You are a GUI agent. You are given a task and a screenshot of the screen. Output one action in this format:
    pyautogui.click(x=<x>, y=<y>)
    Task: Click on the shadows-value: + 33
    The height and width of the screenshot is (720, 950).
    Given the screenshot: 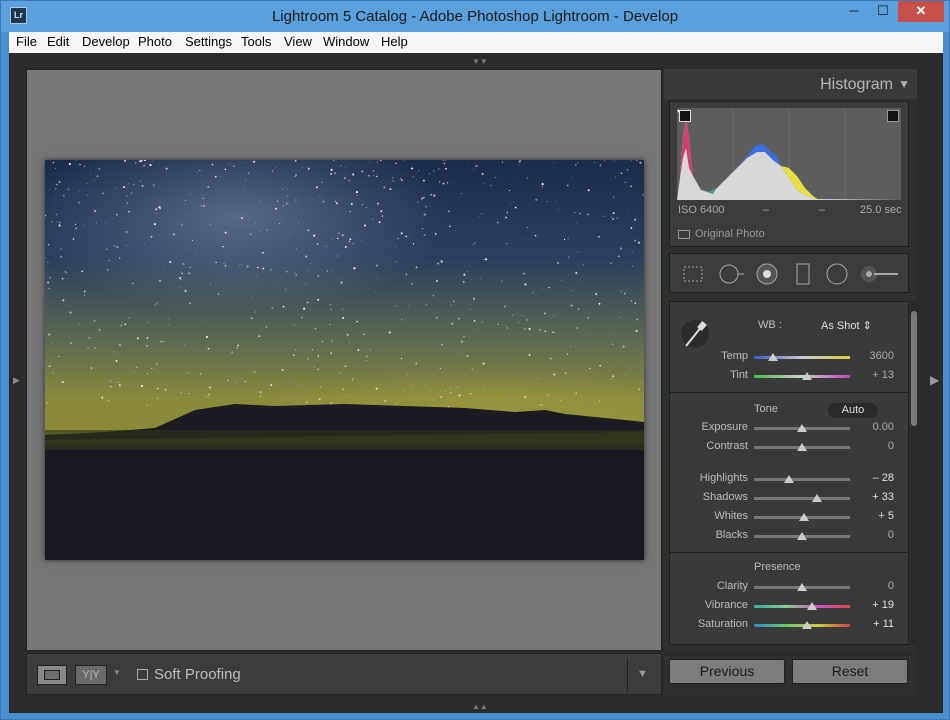 What is the action you would take?
    pyautogui.click(x=874, y=497)
    